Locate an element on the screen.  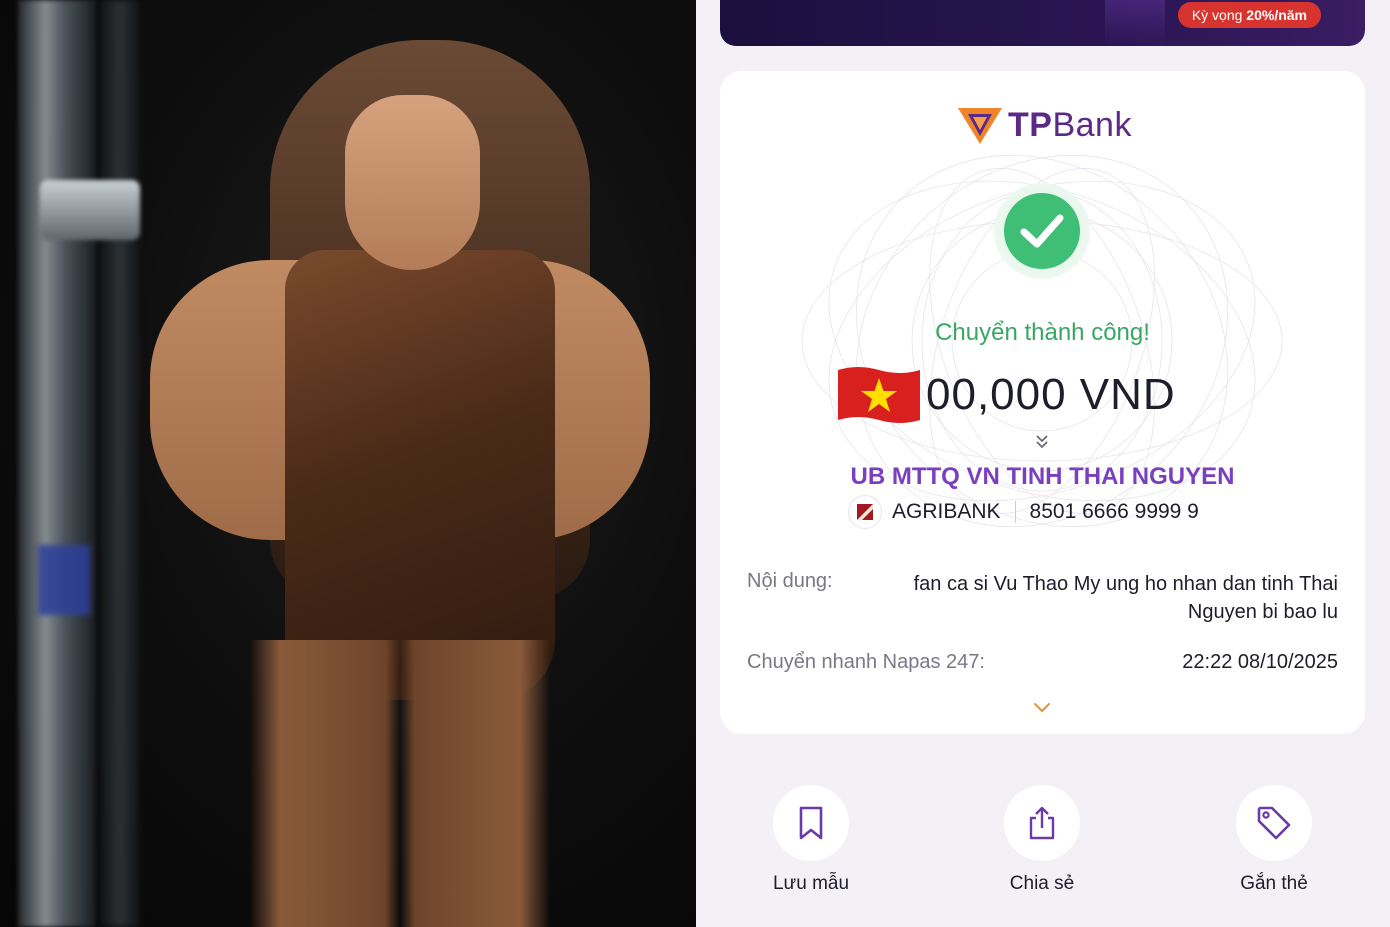
transfer-method-label: Chuyển nhanh Napas 247: is located at coordinates (866, 662).